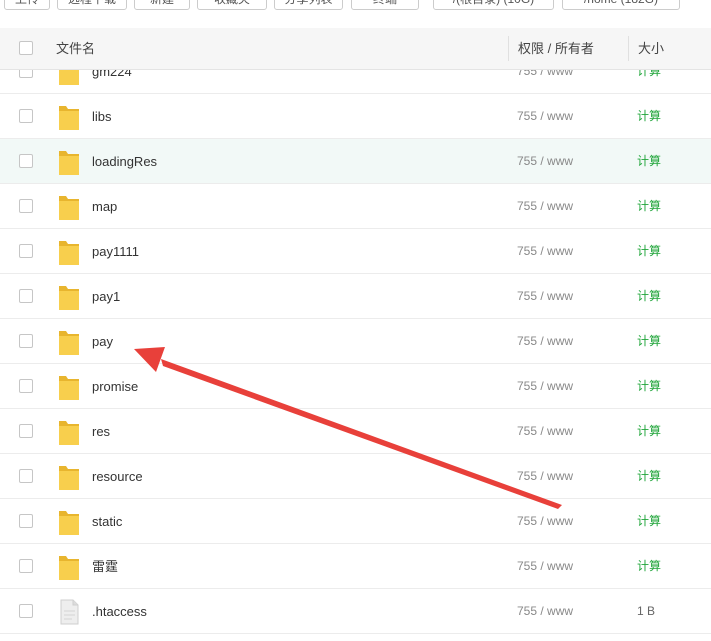  Describe the element at coordinates (27, 5) in the screenshot. I see `upload-button: 上传` at that location.